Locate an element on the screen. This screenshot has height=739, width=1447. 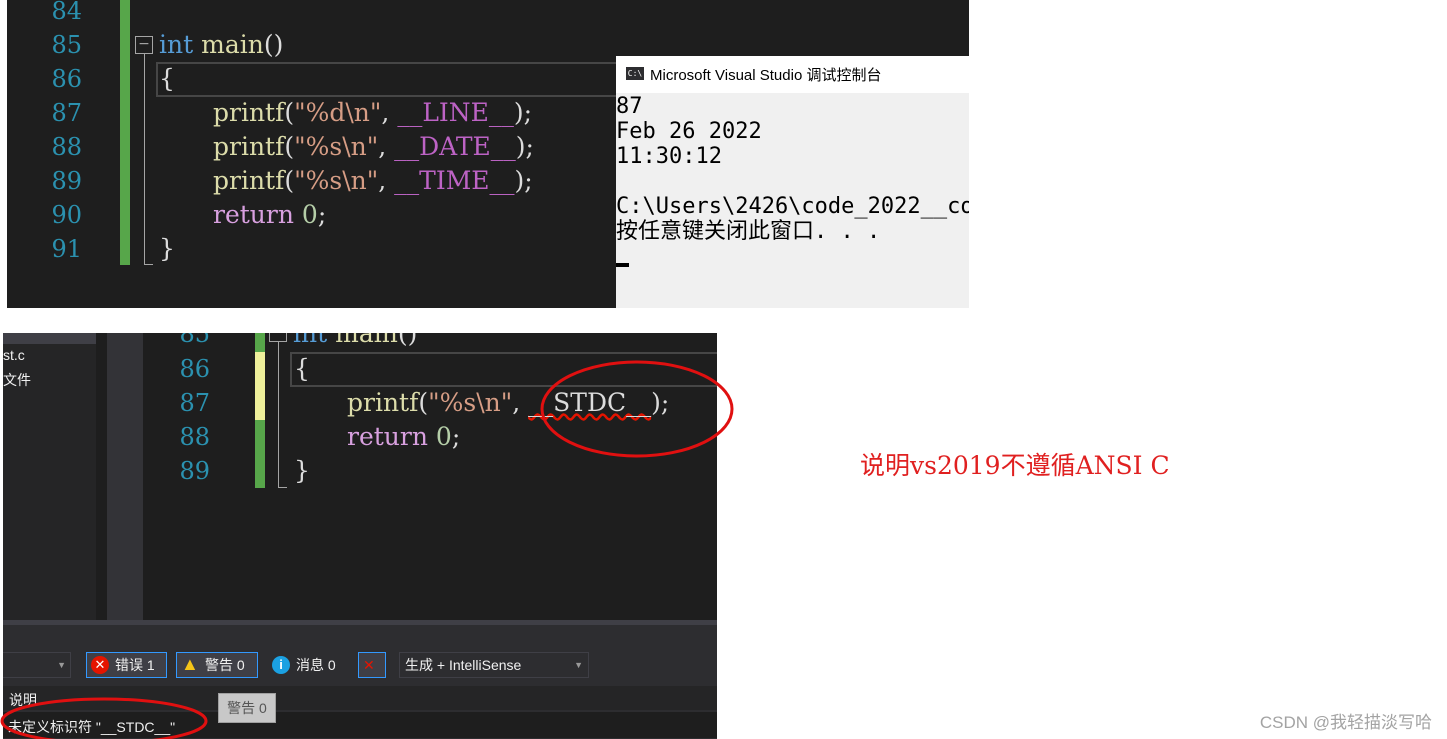
annotation-text: 说明vs2019不遵循ANSI C is located at coordinates (1015, 465).